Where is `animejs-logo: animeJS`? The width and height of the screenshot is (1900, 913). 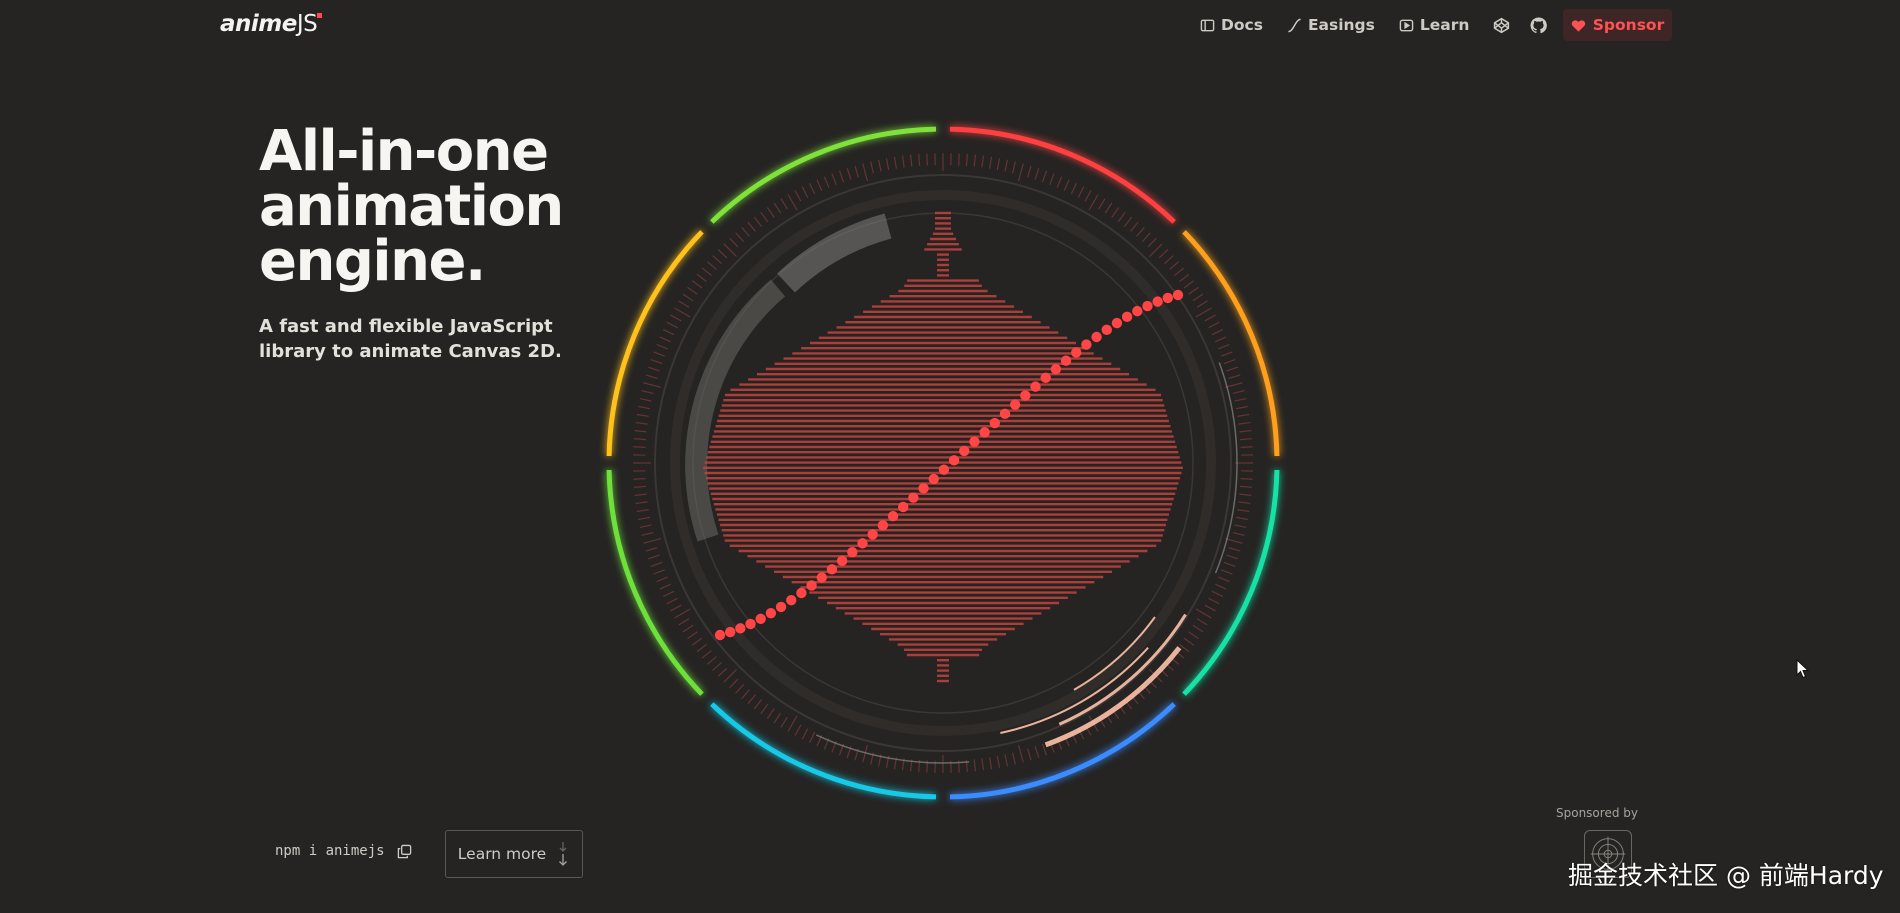 animejs-logo: animeJS is located at coordinates (271, 24).